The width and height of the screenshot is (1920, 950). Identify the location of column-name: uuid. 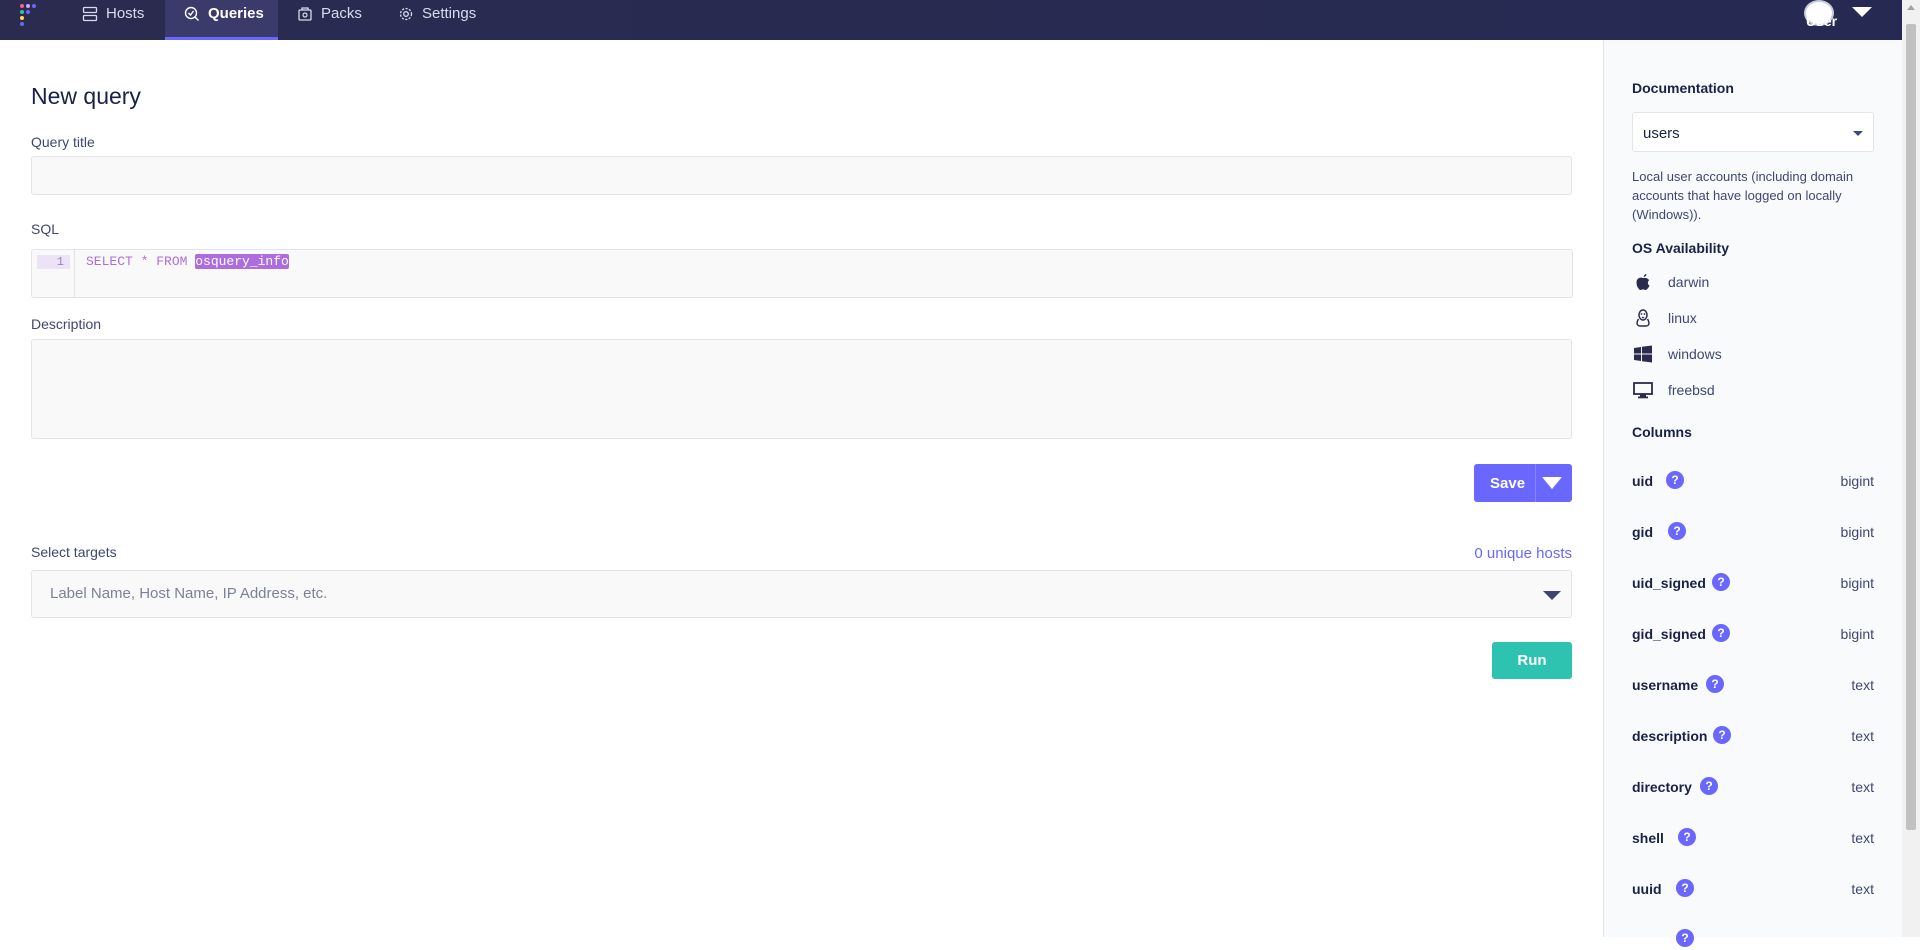
(1647, 889).